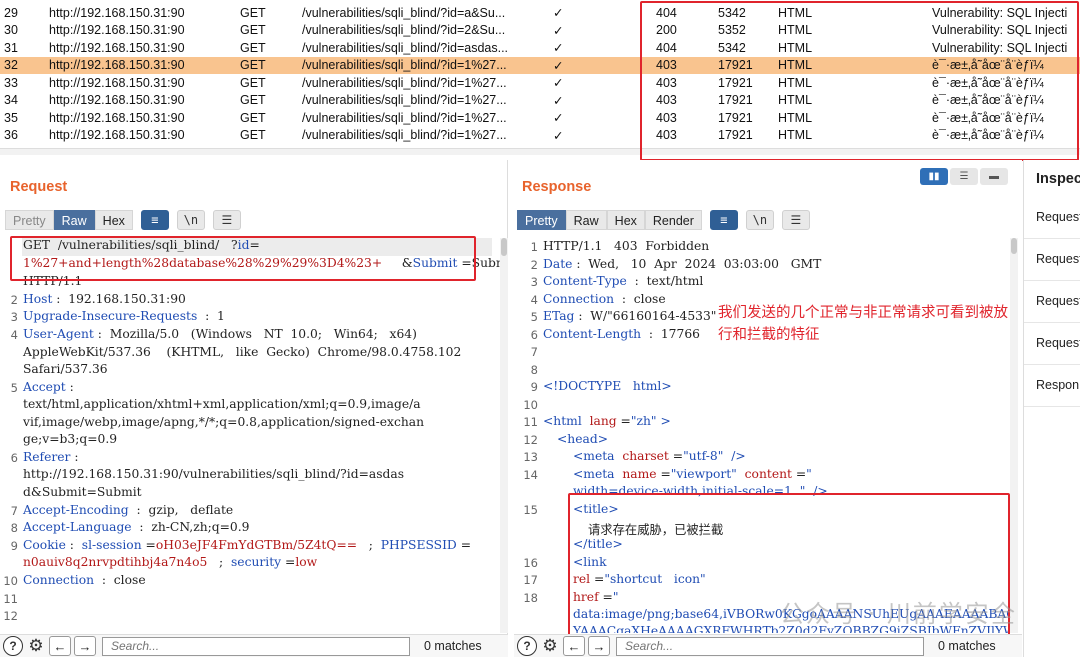 The height and width of the screenshot is (657, 1080). I want to click on table-cell-status: 200, so click(666, 30).